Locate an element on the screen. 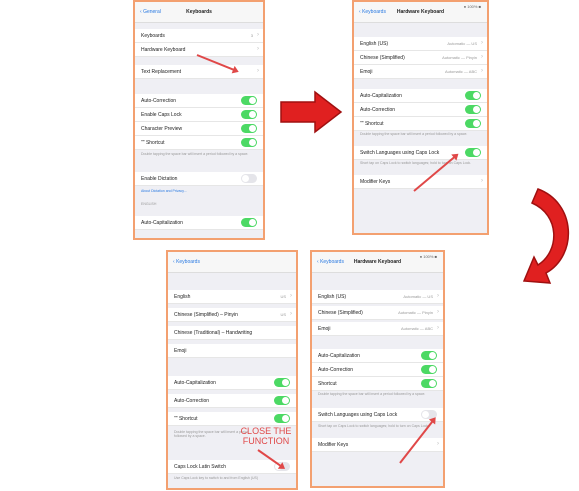 This screenshot has width=579, height=491. page-title: Keyboards is located at coordinates (199, 12).